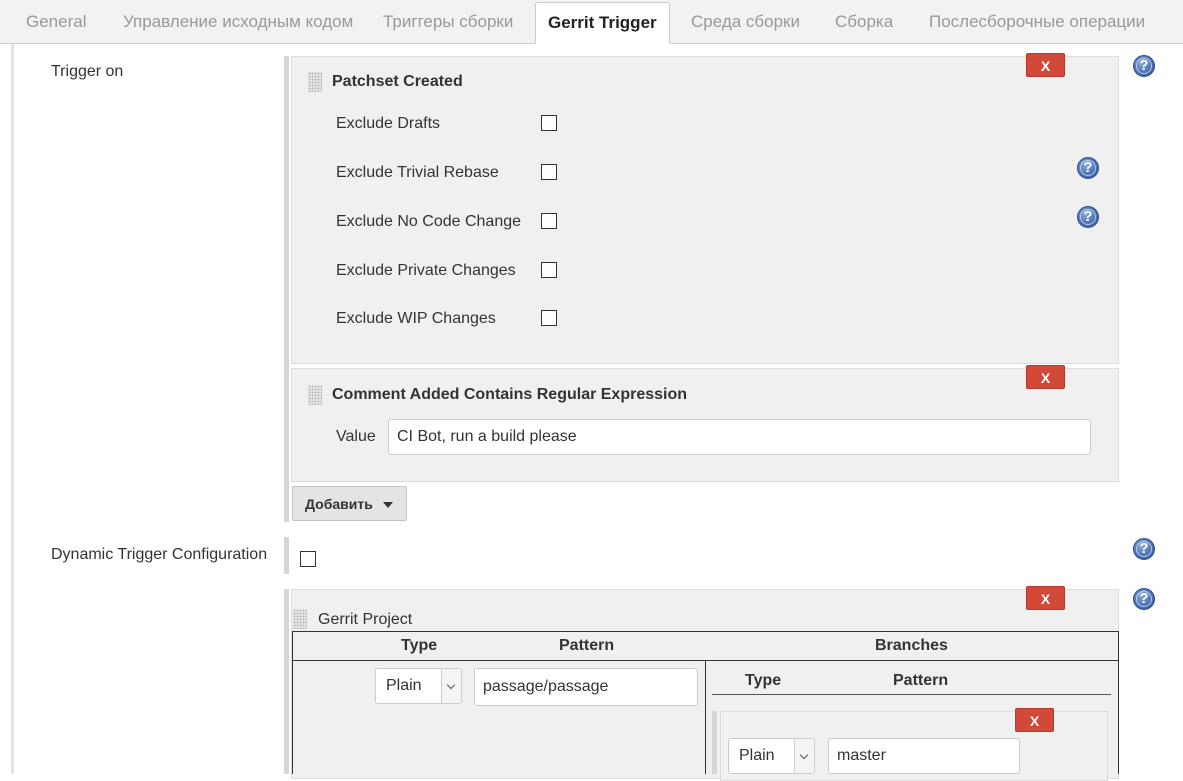 Image resolution: width=1183 pixels, height=781 pixels. What do you see at coordinates (238, 21) in the screenshot?
I see `tab-scm: Управление исходным кодом` at bounding box center [238, 21].